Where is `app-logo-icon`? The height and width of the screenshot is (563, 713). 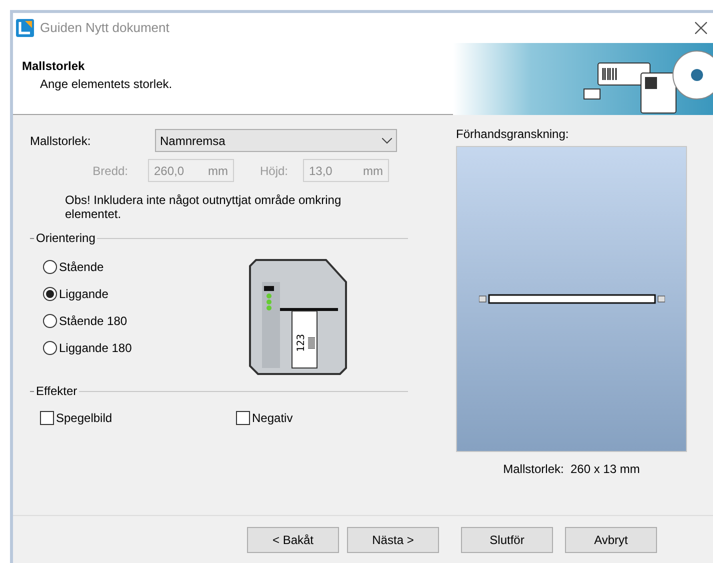 app-logo-icon is located at coordinates (25, 28).